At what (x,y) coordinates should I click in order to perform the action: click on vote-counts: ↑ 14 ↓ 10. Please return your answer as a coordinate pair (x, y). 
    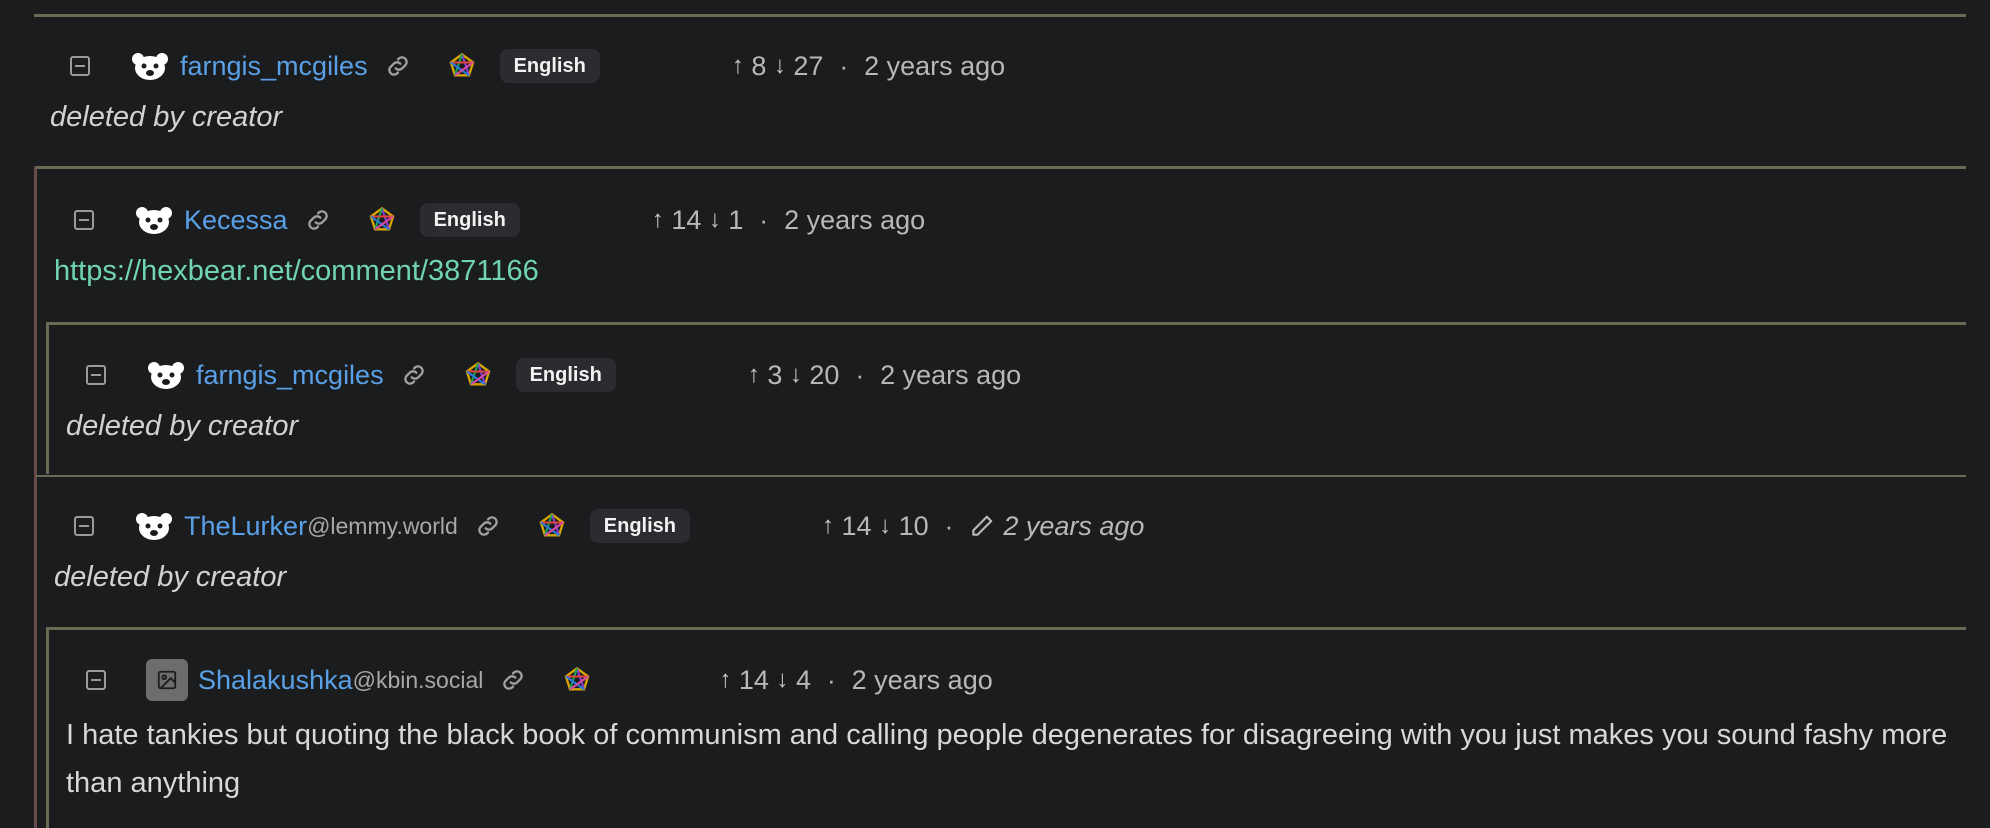
    Looking at the image, I should click on (875, 526).